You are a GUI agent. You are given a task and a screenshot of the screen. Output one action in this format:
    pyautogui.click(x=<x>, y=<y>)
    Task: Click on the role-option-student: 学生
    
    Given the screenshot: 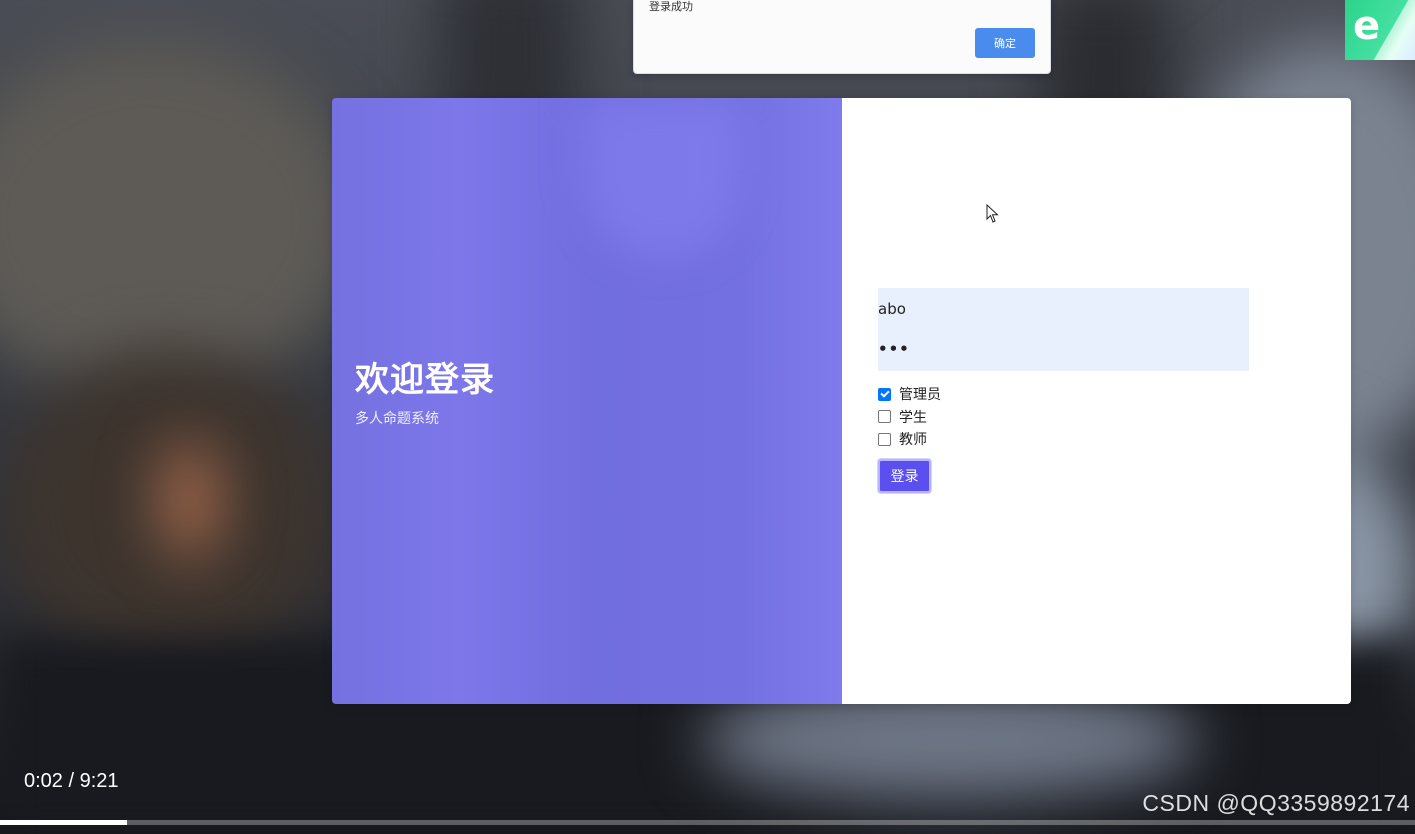 What is the action you would take?
    pyautogui.click(x=1063, y=417)
    